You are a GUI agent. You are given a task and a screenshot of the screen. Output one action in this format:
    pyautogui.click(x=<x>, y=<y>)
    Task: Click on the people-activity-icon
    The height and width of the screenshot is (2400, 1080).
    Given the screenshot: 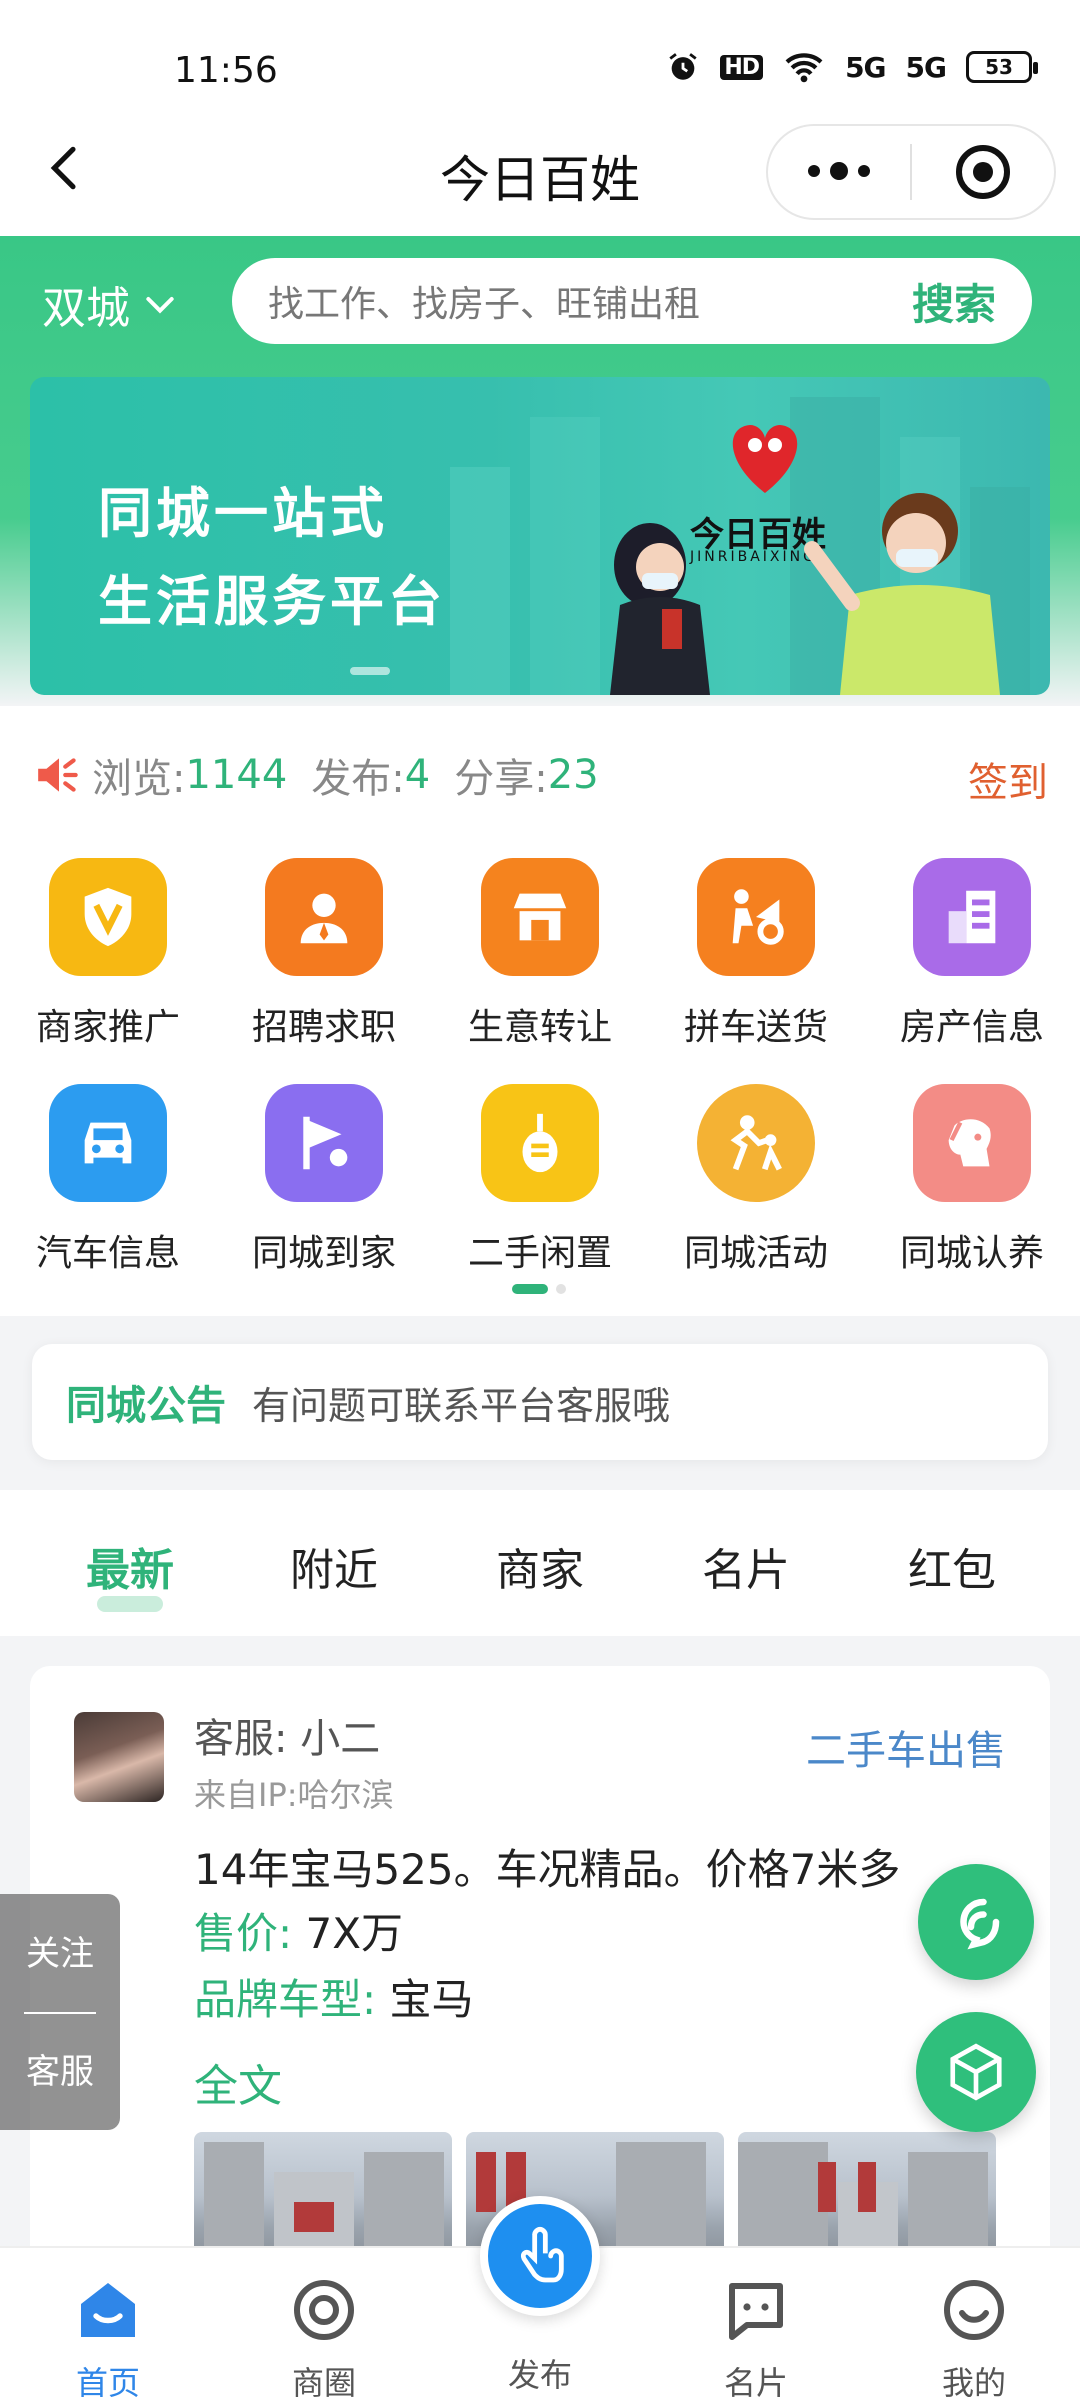 What is the action you would take?
    pyautogui.click(x=756, y=1143)
    